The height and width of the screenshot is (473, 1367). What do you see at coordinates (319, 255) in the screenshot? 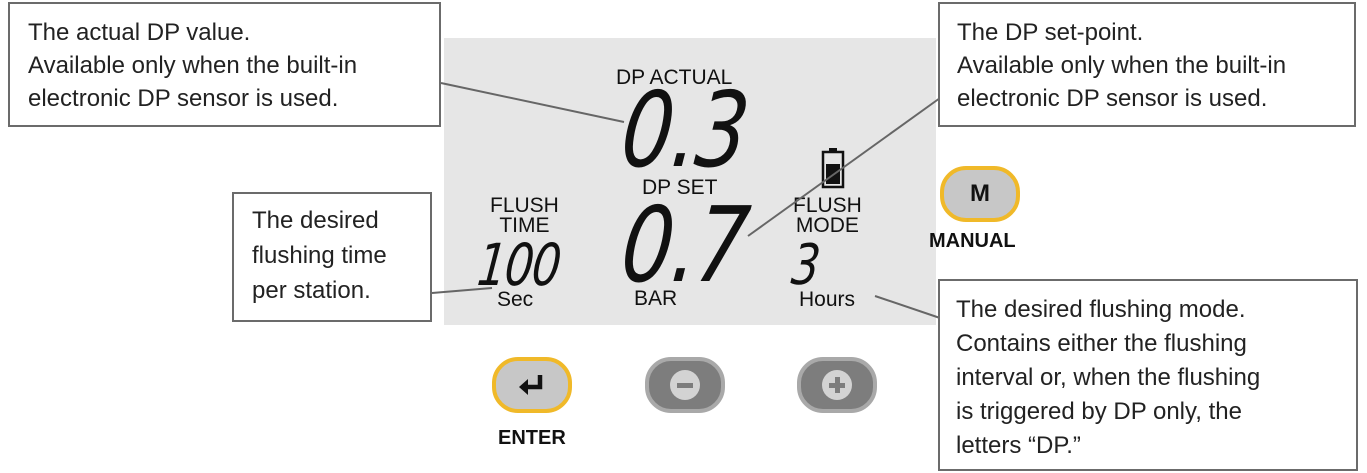
I see `callout-text: flushing time` at bounding box center [319, 255].